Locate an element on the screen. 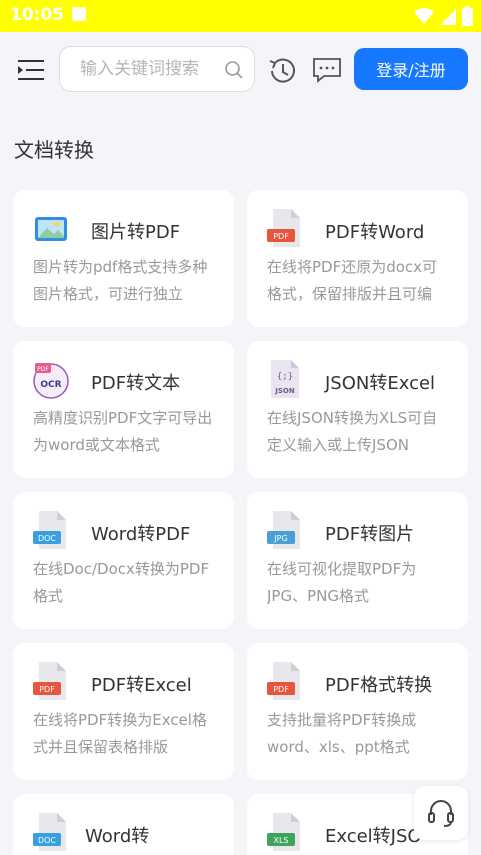  tool-card-pdf-to-text: PDF OCR PDF转文本 高精度识别PDF文字可导出为word或文本格式 is located at coordinates (123, 409).